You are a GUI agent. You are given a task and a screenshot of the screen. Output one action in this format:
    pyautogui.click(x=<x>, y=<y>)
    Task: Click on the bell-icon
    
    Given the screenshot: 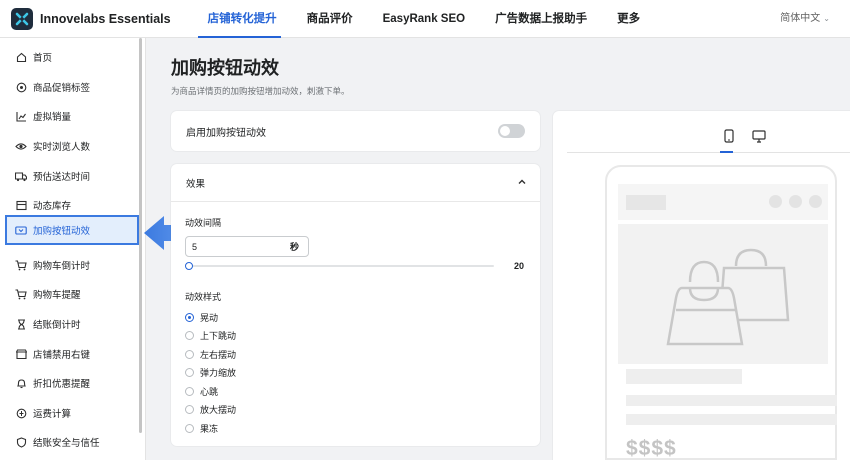 What is the action you would take?
    pyautogui.click(x=21, y=383)
    